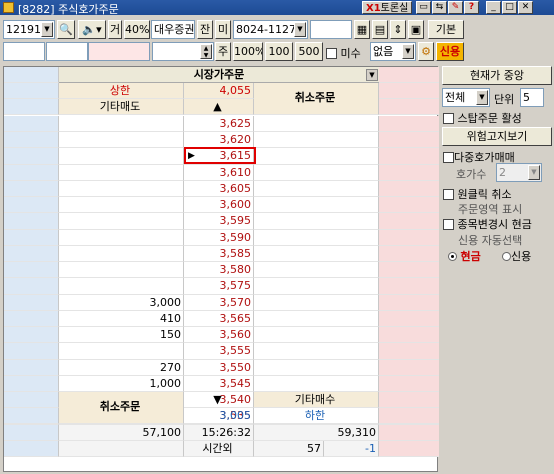 Image resolution: width=554 pixels, height=474 pixels. I want to click on stop-order-checkbox: 스탑주문 활성, so click(482, 118).